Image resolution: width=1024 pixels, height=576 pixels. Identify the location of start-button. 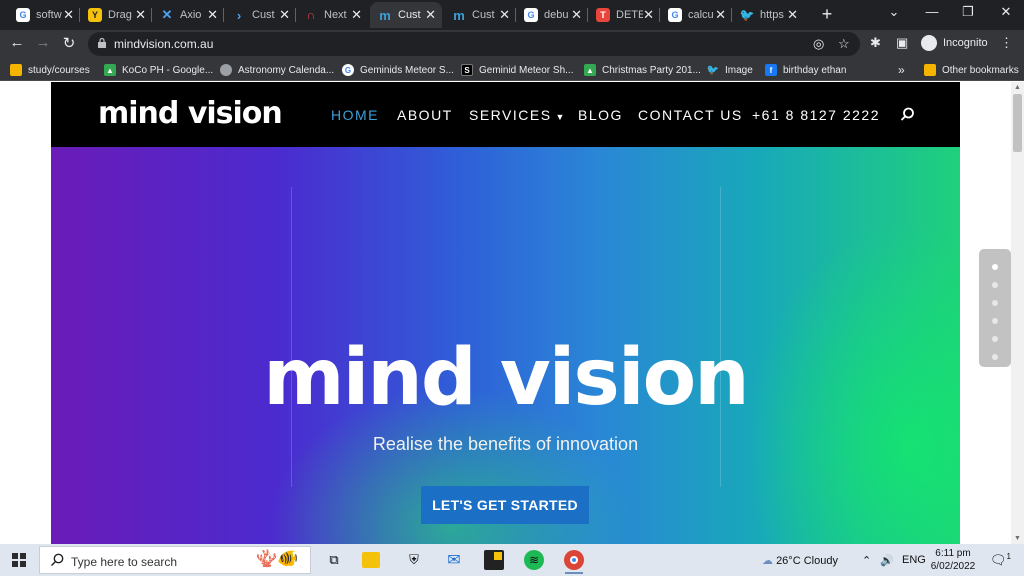
(19, 560).